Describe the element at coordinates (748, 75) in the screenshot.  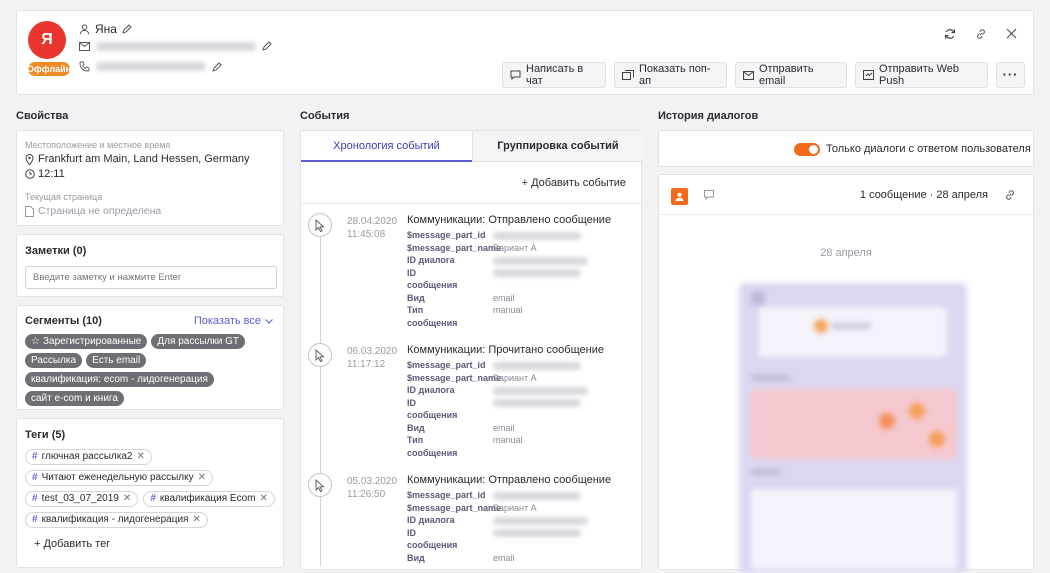
I see `envelope-icon` at that location.